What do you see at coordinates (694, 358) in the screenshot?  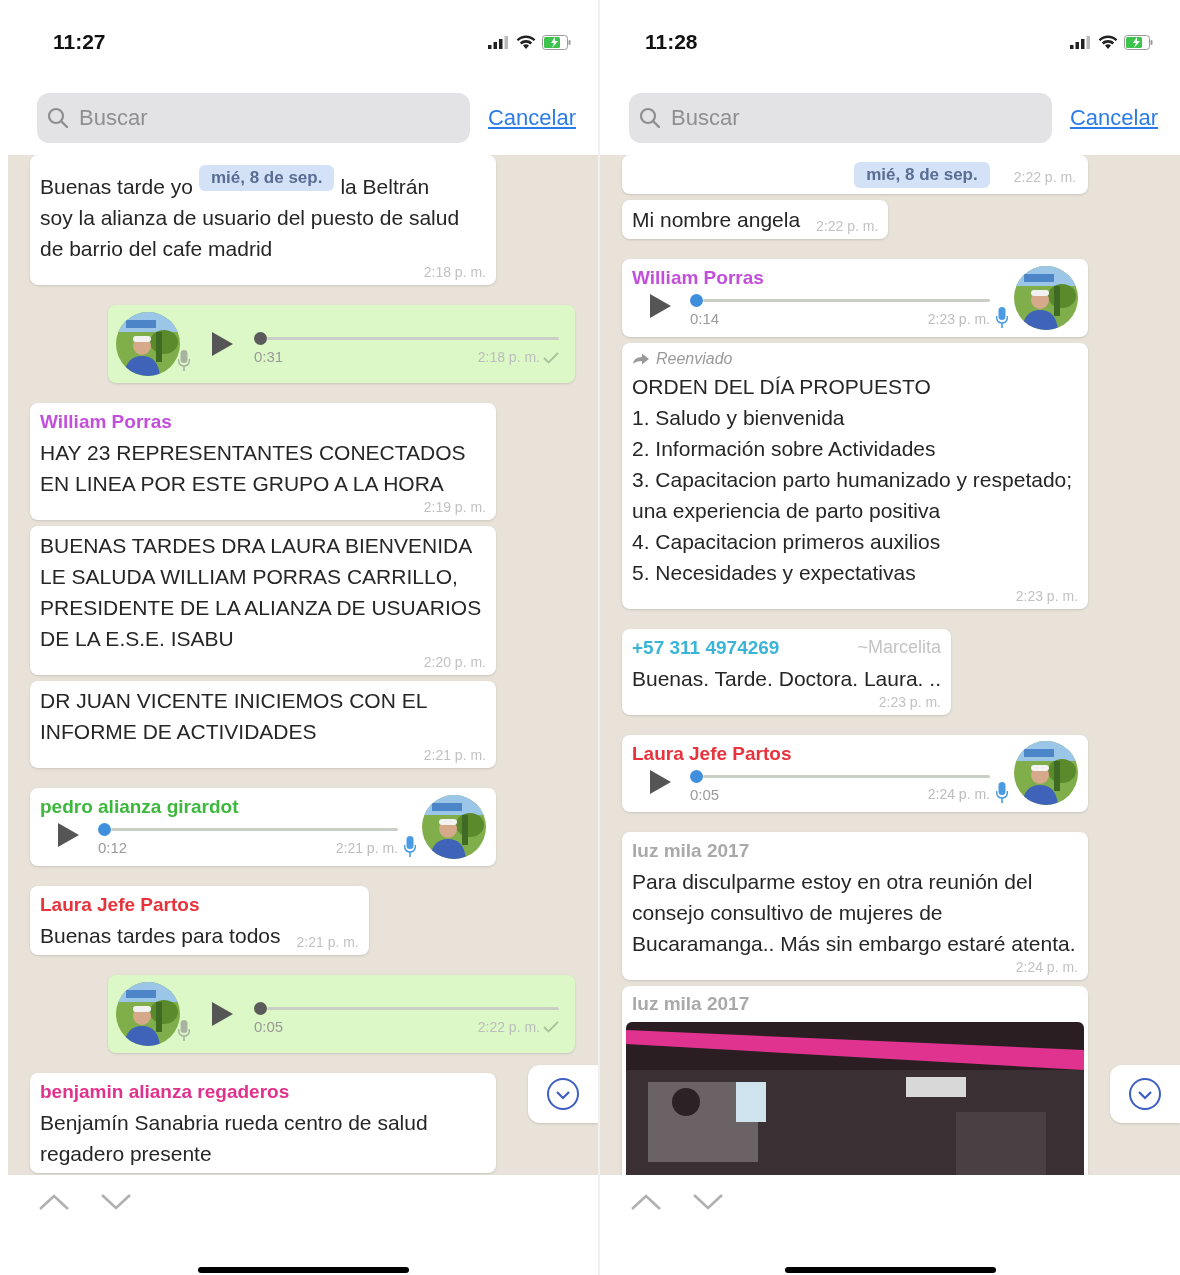 I see `forwarded-label: Reenviado` at bounding box center [694, 358].